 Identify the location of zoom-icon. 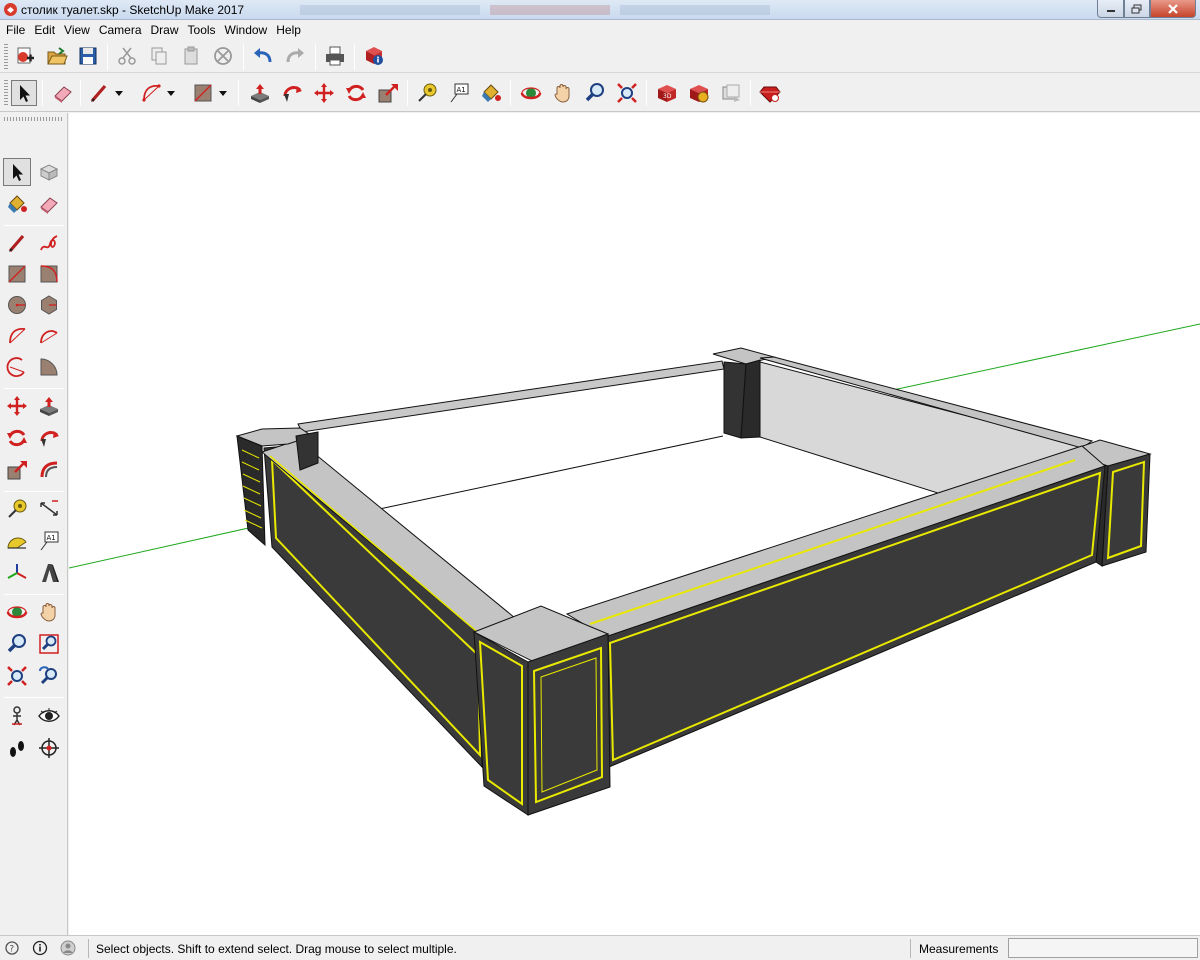
(594, 92).